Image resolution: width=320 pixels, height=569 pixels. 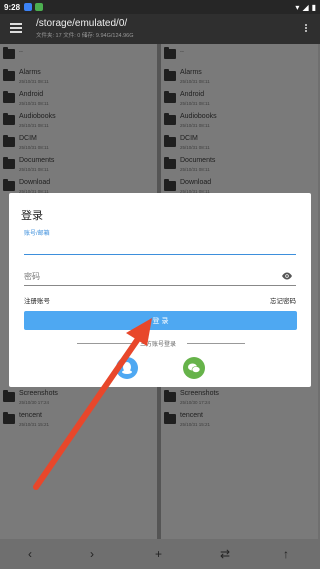 I want to click on back-icon: ‹, so click(x=30, y=554).